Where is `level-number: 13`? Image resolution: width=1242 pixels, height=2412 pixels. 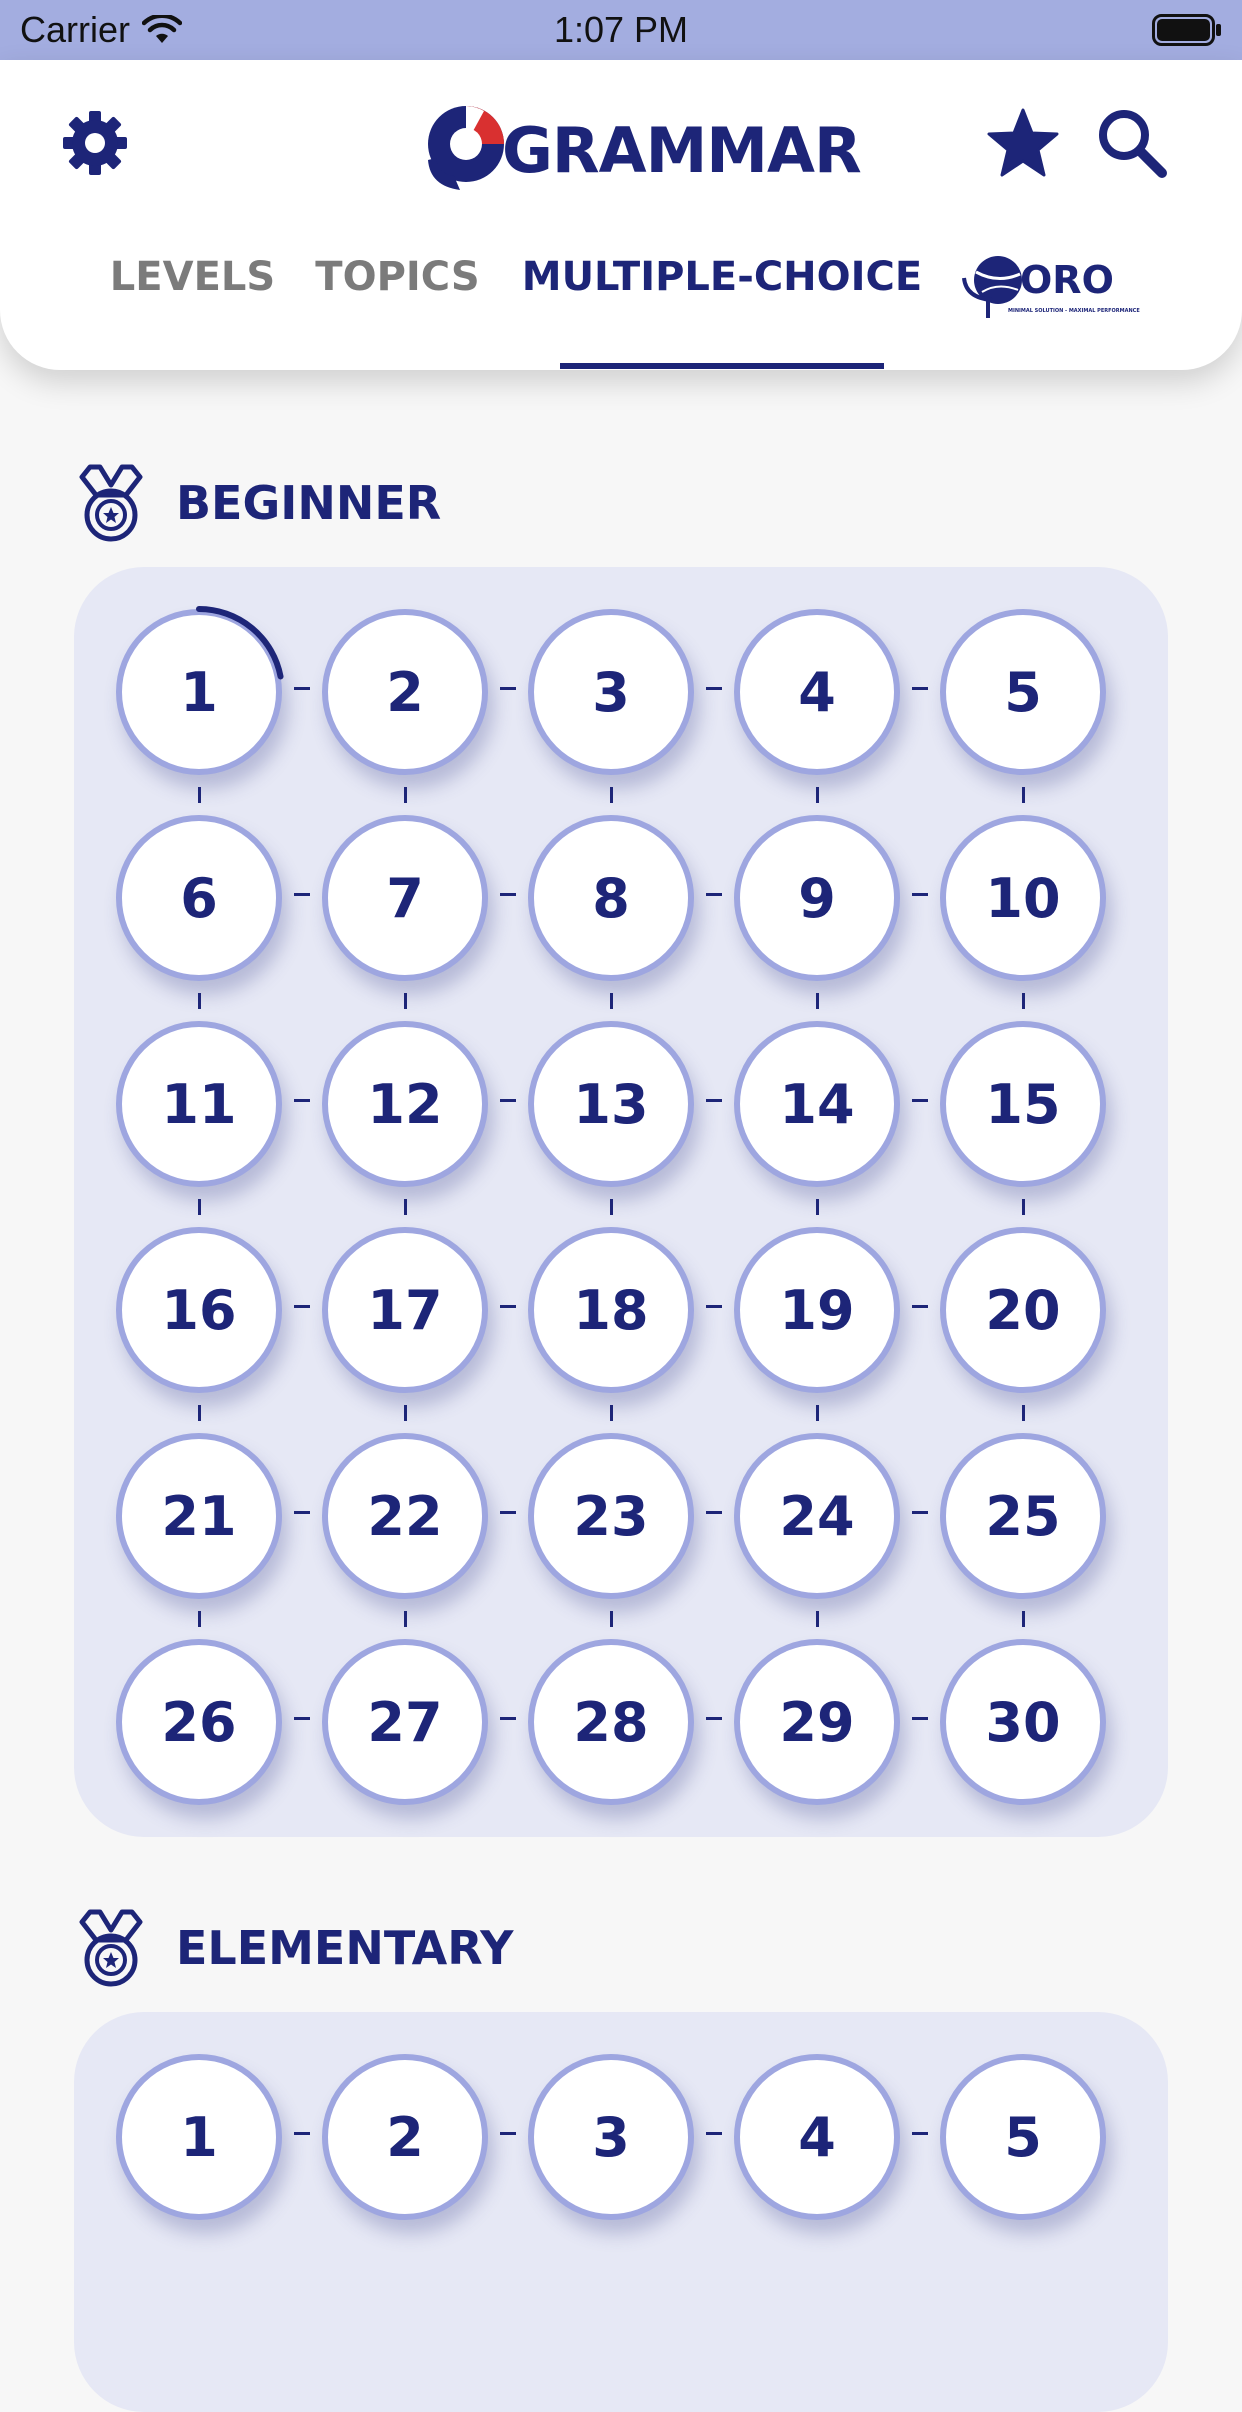
level-number: 13 is located at coordinates (611, 1104).